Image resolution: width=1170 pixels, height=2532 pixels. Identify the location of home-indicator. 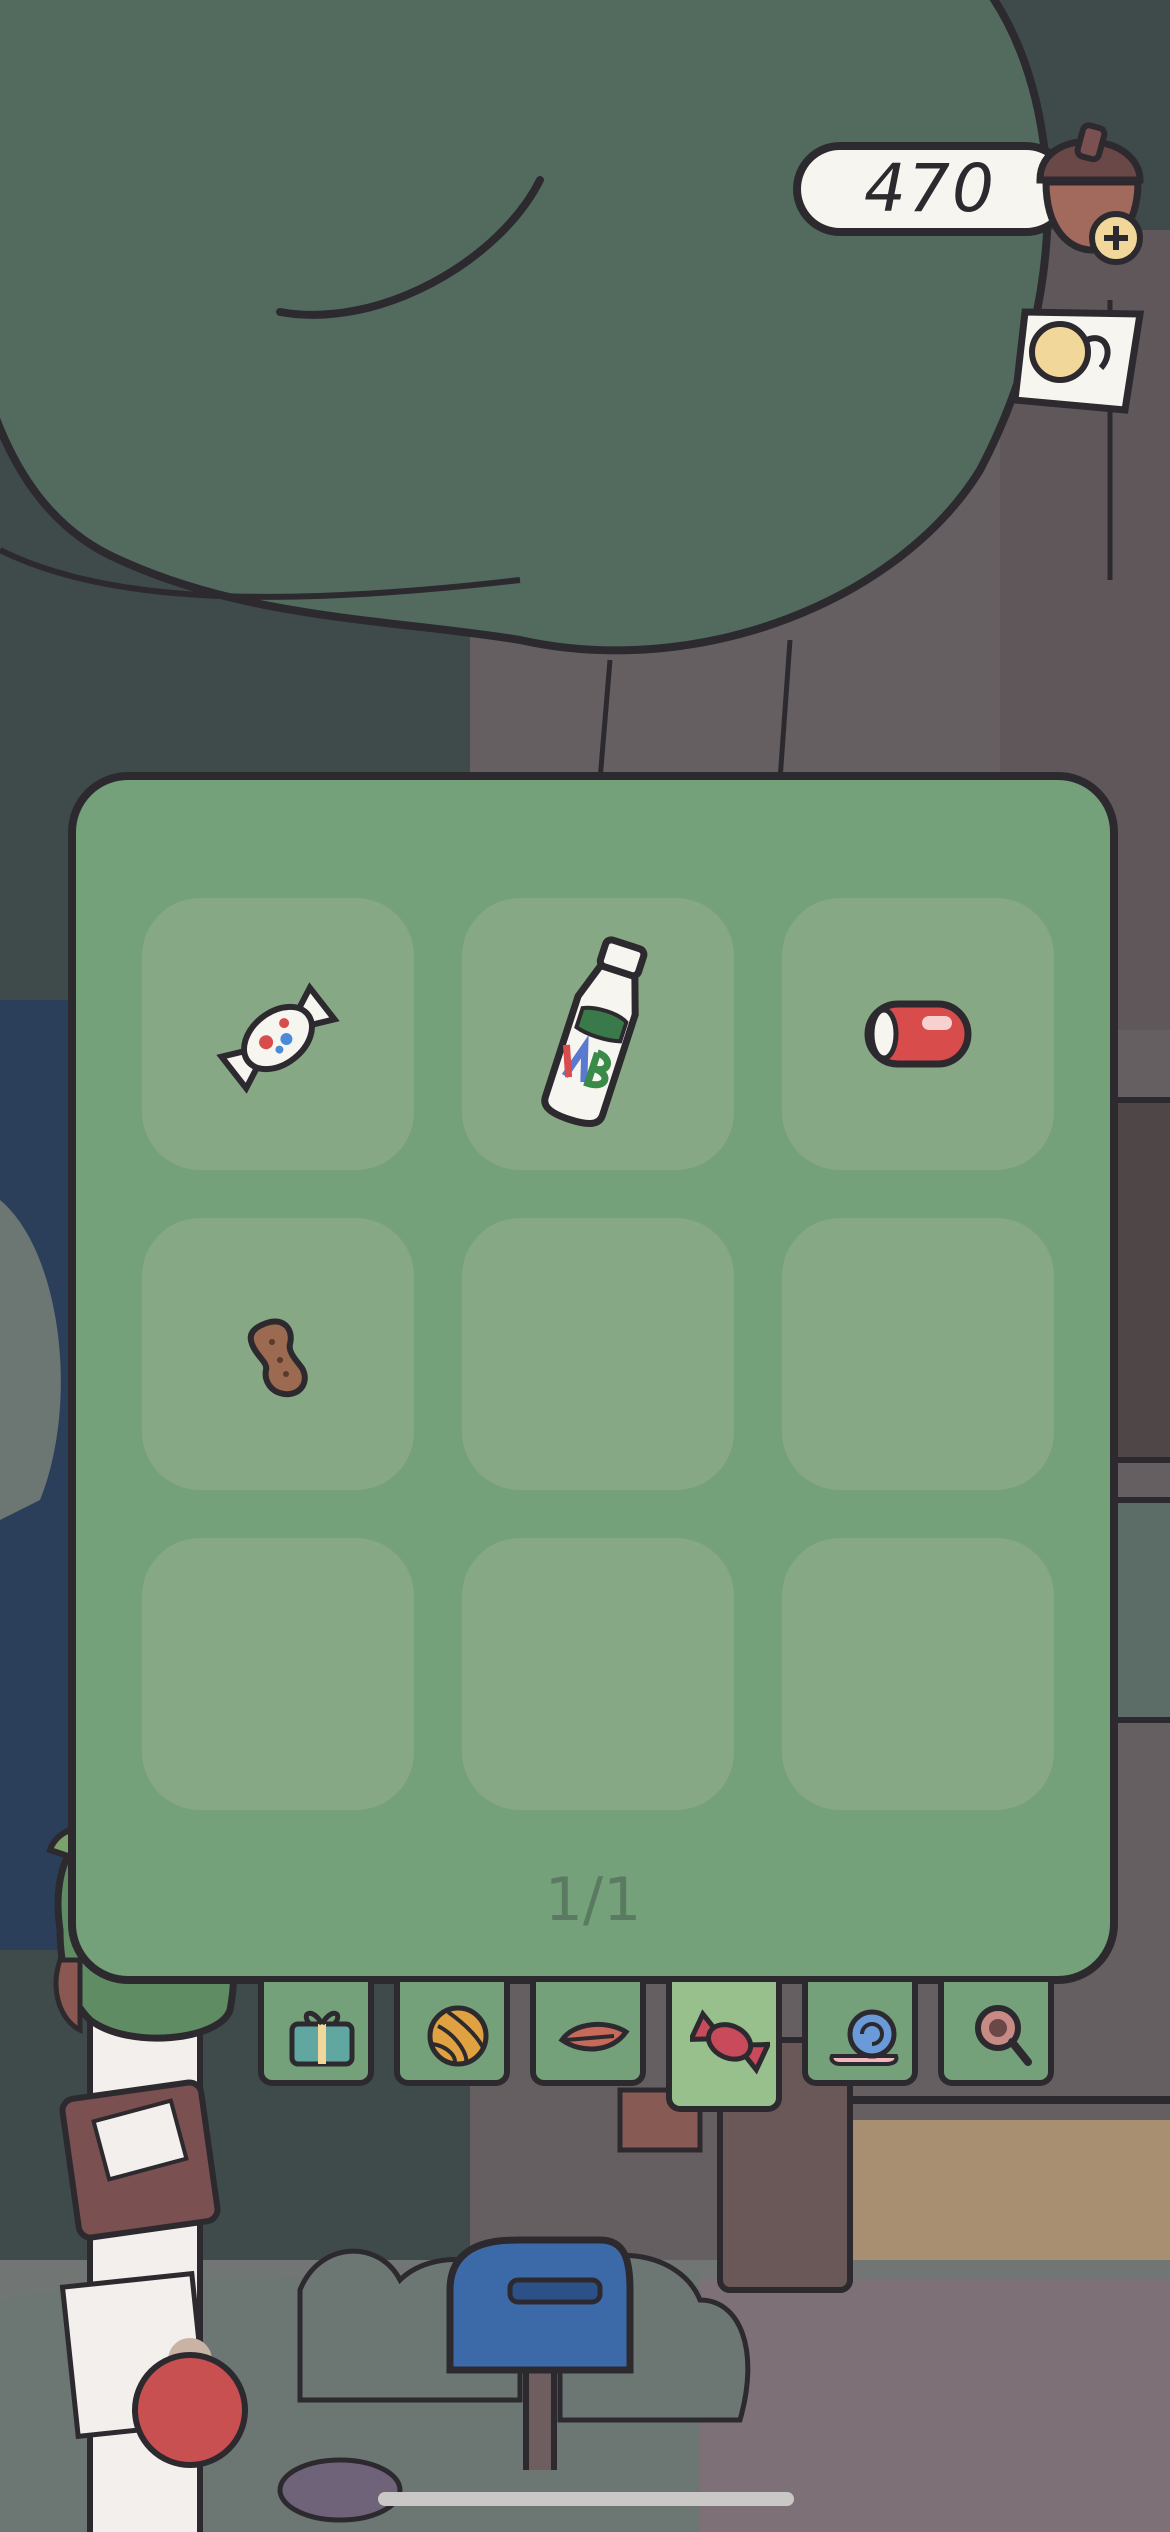
(586, 2499).